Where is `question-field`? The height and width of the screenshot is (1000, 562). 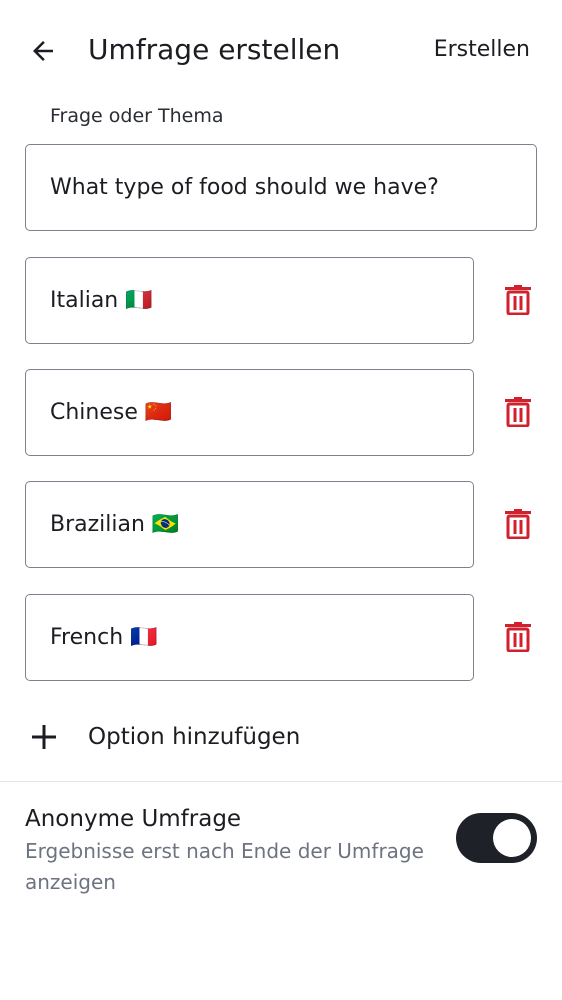
question-field is located at coordinates (281, 187).